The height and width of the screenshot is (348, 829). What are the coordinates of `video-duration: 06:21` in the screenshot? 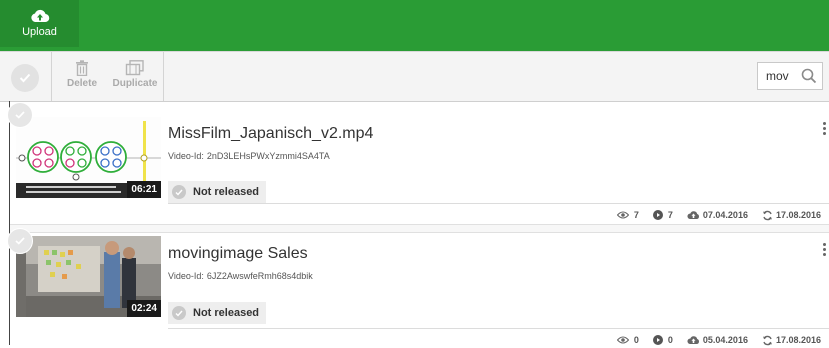 It's located at (144, 189).